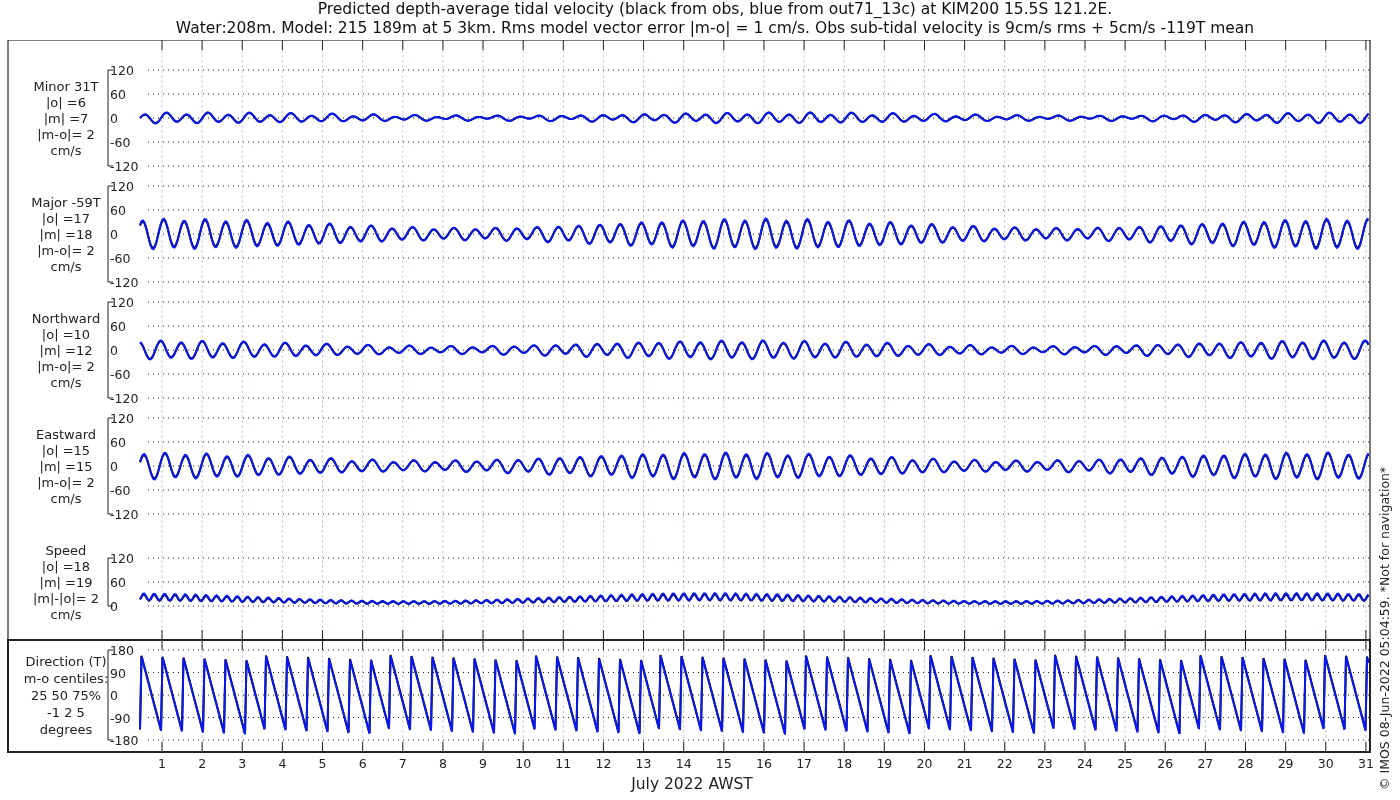 This screenshot has width=1400, height=800. Describe the element at coordinates (1085, 763) in the screenshot. I see `x-tick-label: 24` at that location.